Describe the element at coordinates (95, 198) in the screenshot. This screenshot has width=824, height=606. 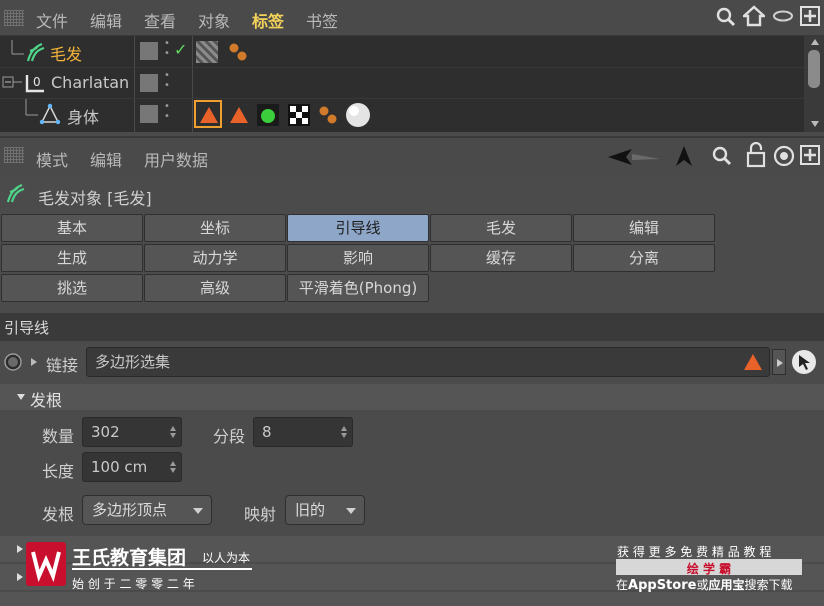
I see `object-title: 毛发对象 [毛发]` at that location.